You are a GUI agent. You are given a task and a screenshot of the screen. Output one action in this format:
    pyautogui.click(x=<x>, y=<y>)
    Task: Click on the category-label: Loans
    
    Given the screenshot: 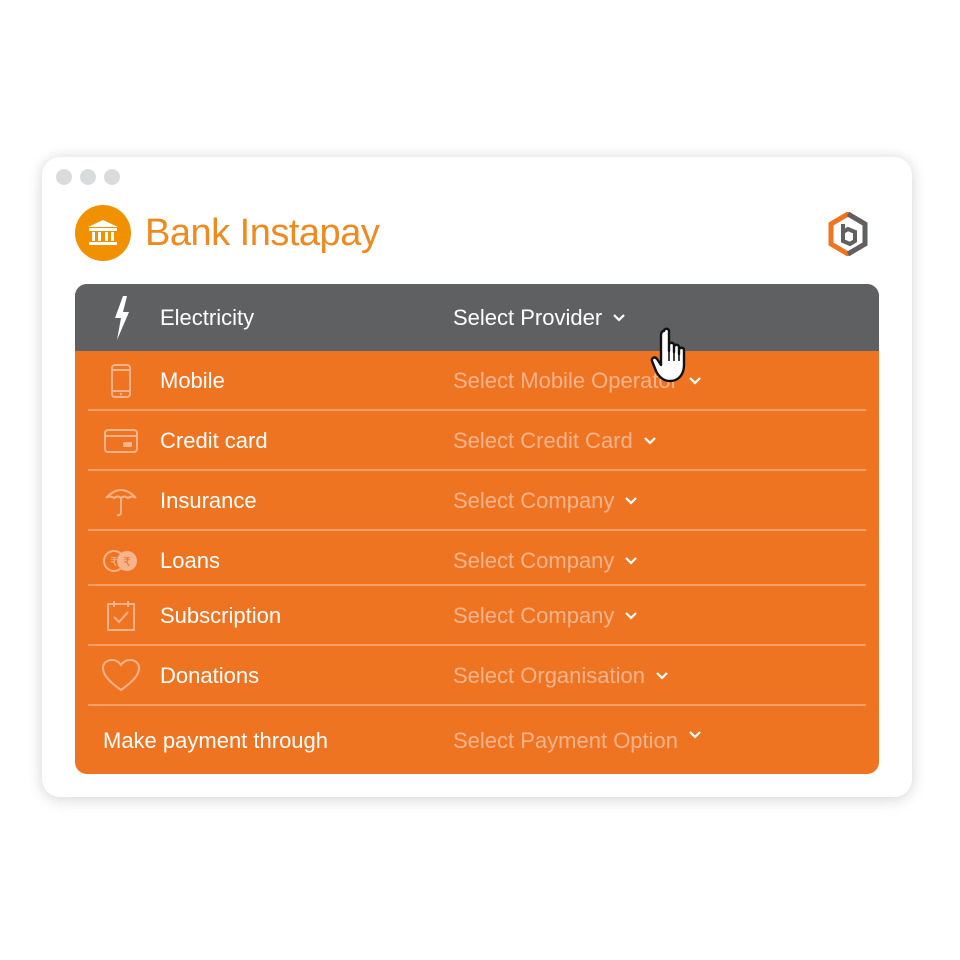 What is the action you would take?
    pyautogui.click(x=190, y=560)
    